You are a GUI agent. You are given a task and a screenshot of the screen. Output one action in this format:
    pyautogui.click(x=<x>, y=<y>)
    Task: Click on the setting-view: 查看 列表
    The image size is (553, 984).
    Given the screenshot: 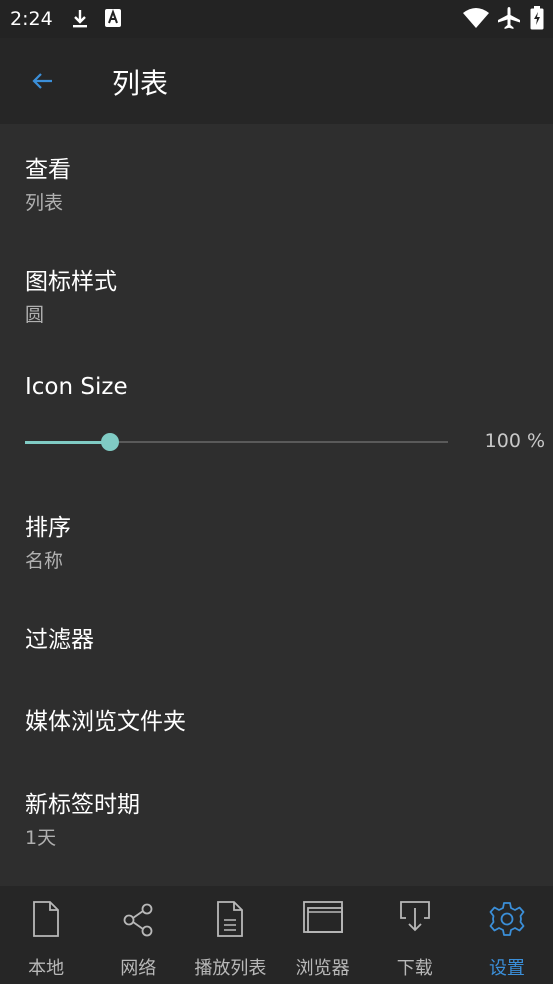 What is the action you would take?
    pyautogui.click(x=48, y=182)
    